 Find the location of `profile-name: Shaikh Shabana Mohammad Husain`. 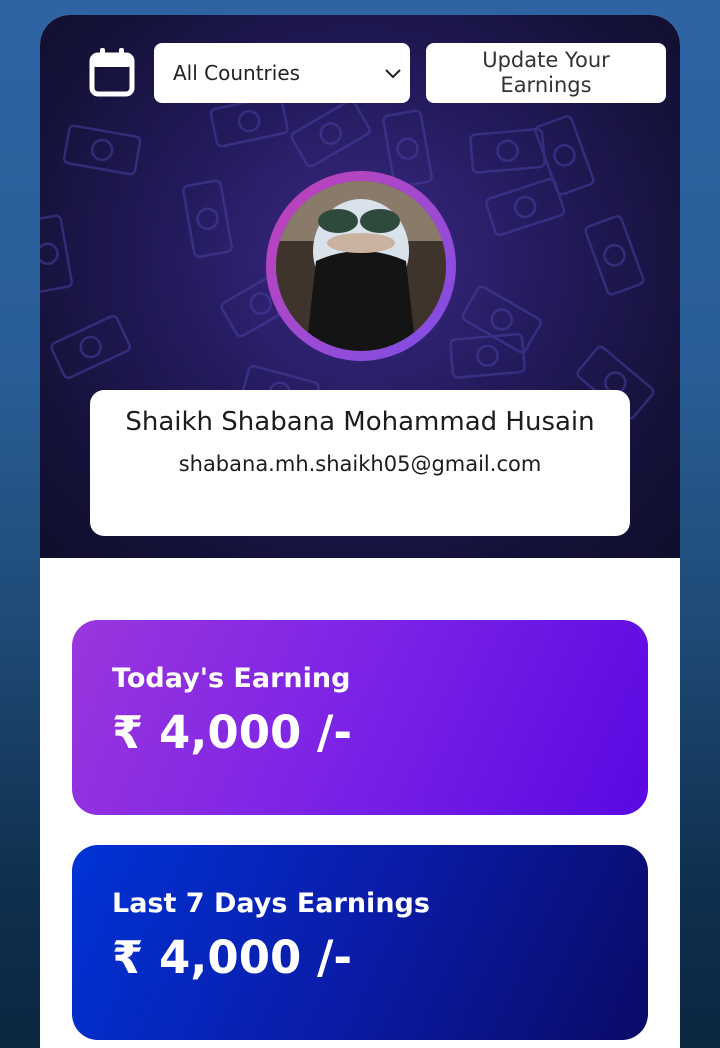

profile-name: Shaikh Shabana Mohammad Husain is located at coordinates (360, 422).